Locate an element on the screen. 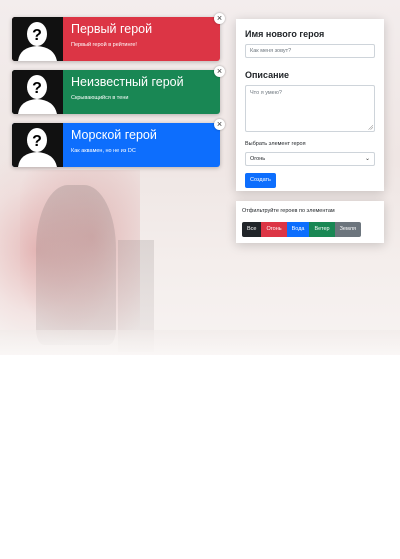  create-button: Создать is located at coordinates (260, 180).